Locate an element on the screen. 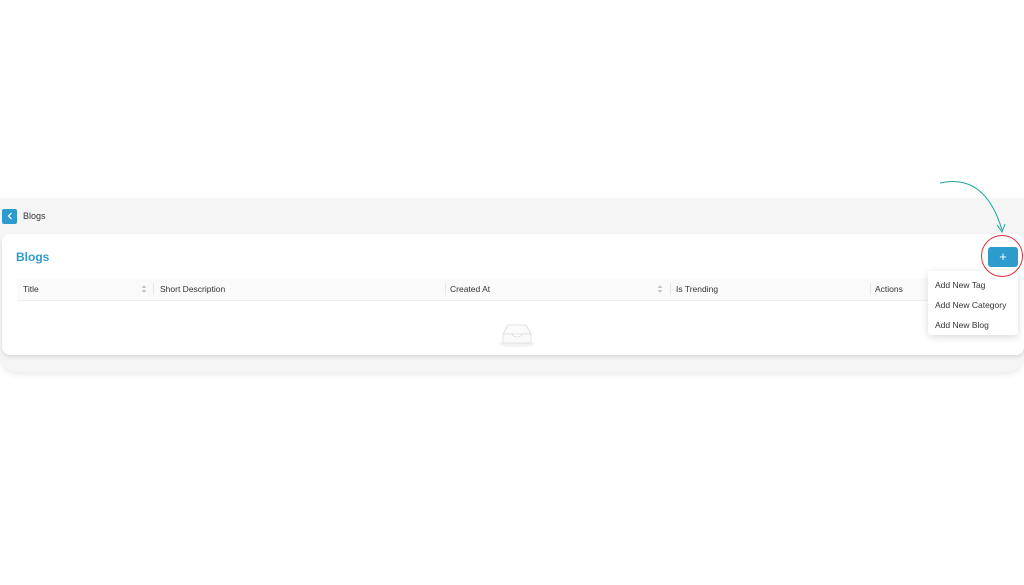  back-button is located at coordinates (9, 216).